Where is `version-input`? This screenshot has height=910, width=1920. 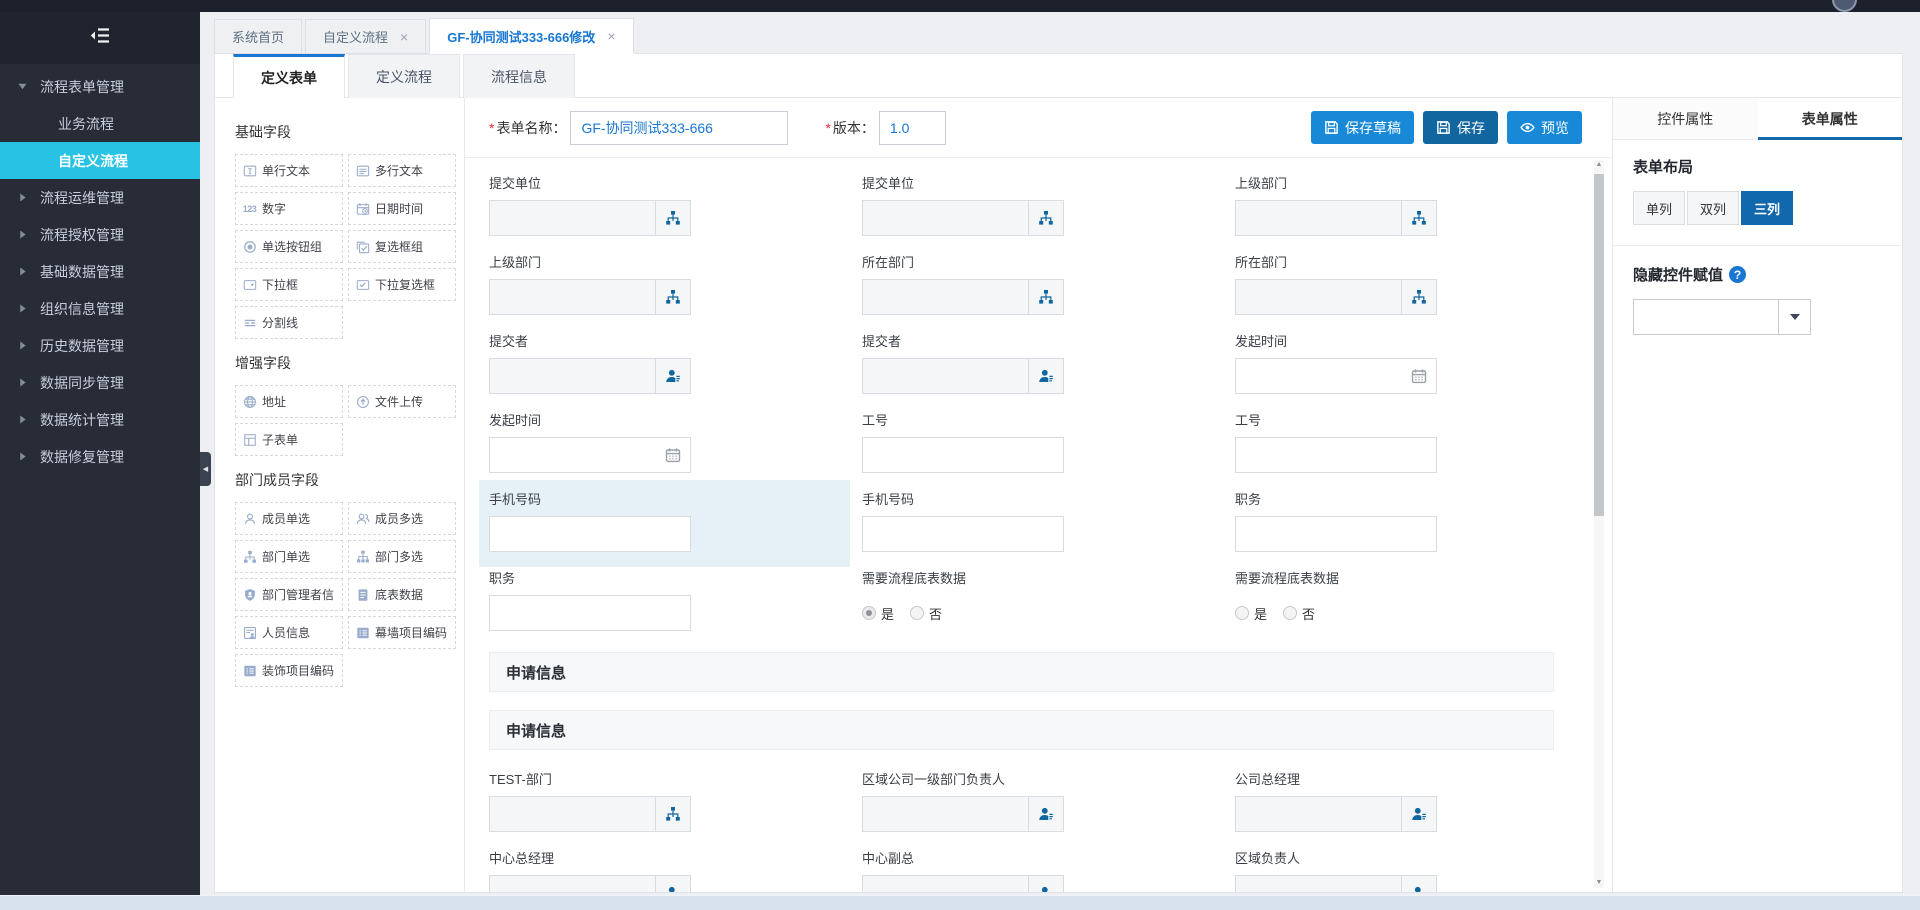
version-input is located at coordinates (912, 127).